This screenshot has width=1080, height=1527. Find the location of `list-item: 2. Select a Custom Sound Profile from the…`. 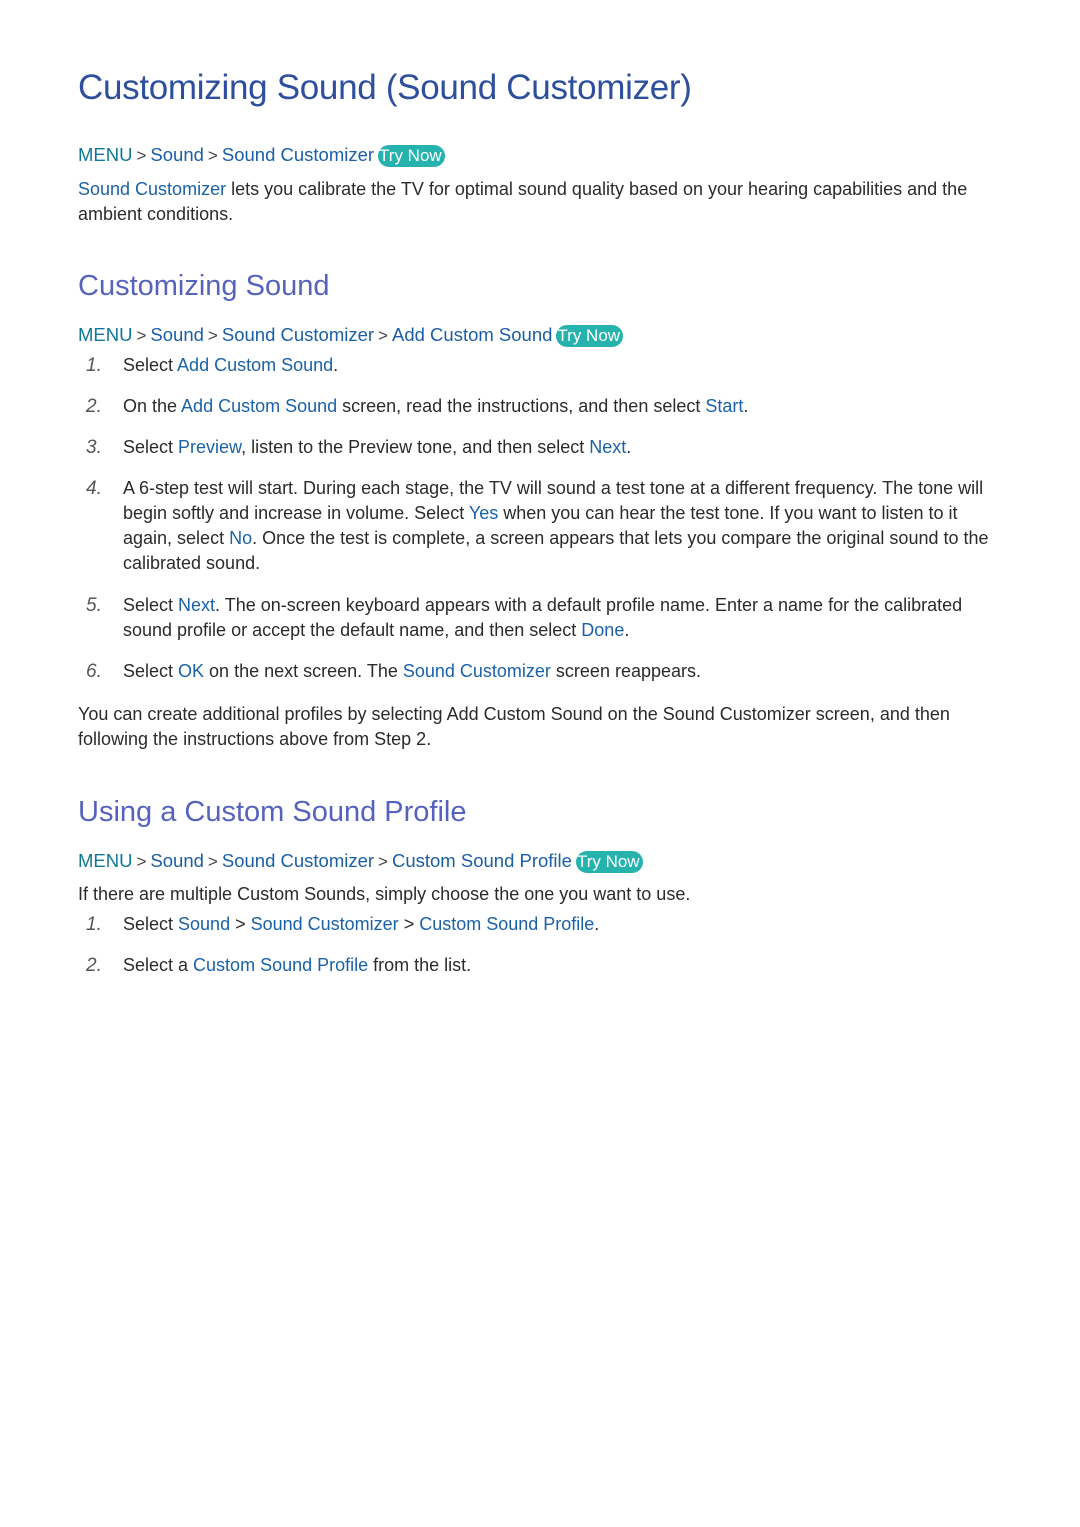

list-item: 2. Select a Custom Sound Profile from the… is located at coordinates (543, 965).